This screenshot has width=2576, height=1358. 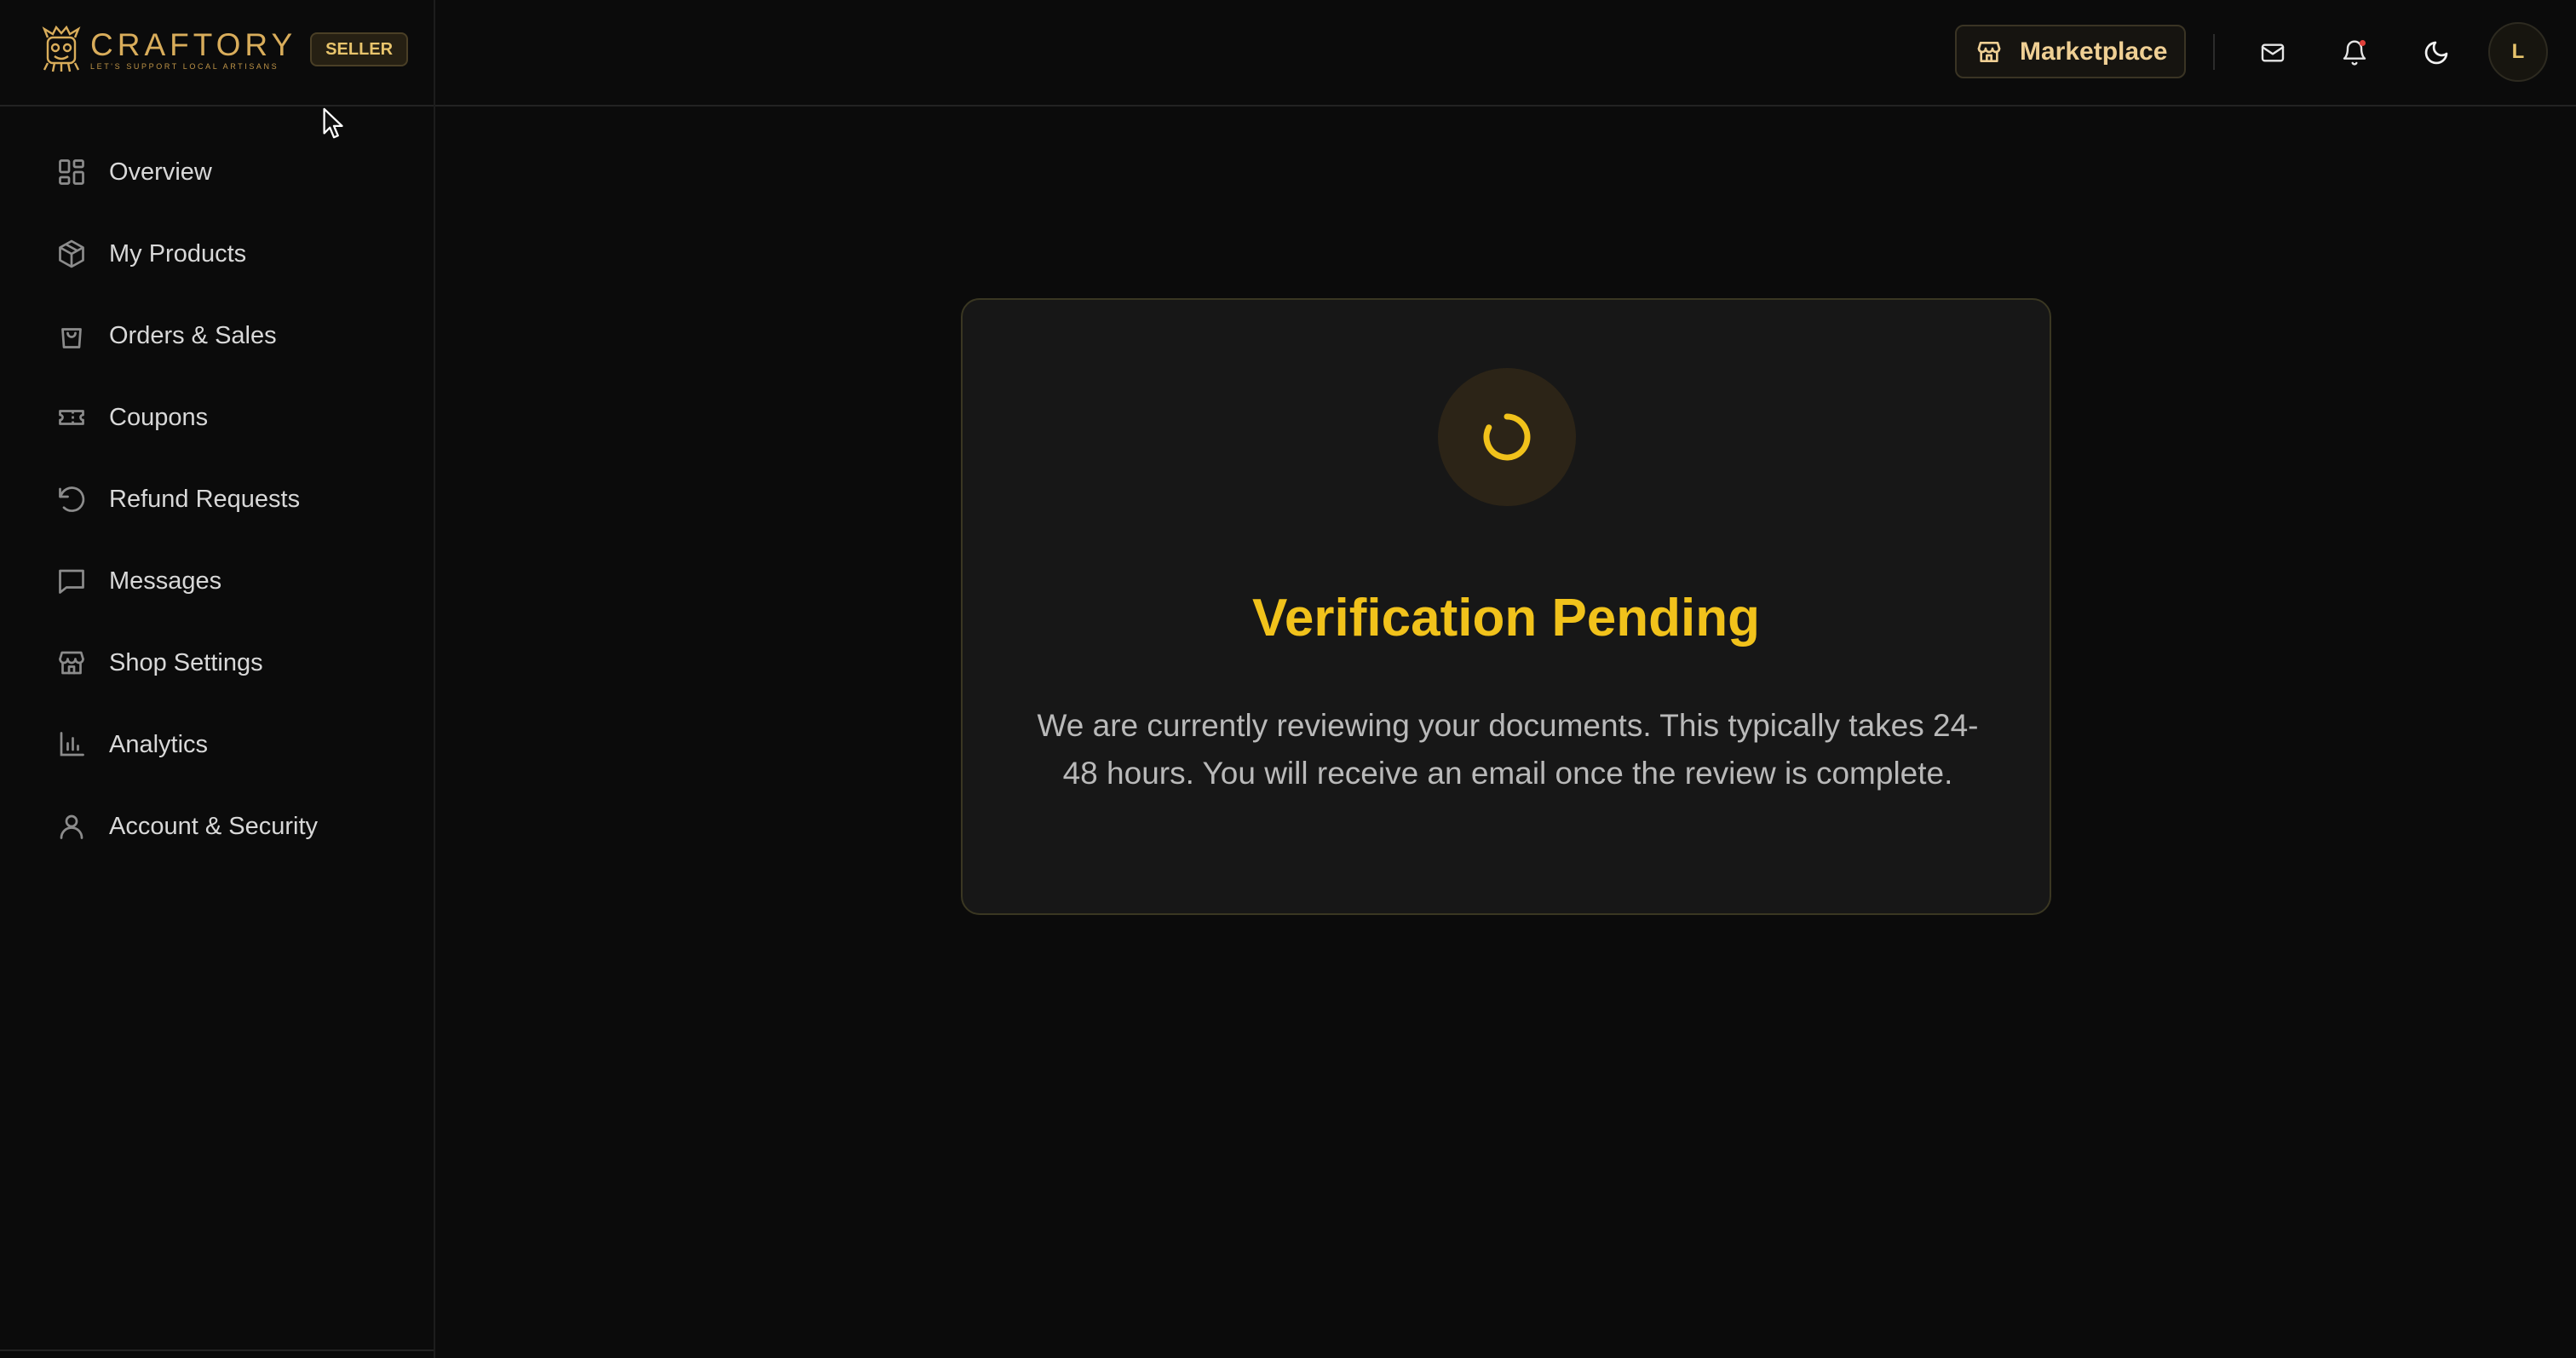 I want to click on sidebar-item-refund-requests: Refund Requests, so click(x=222, y=499).